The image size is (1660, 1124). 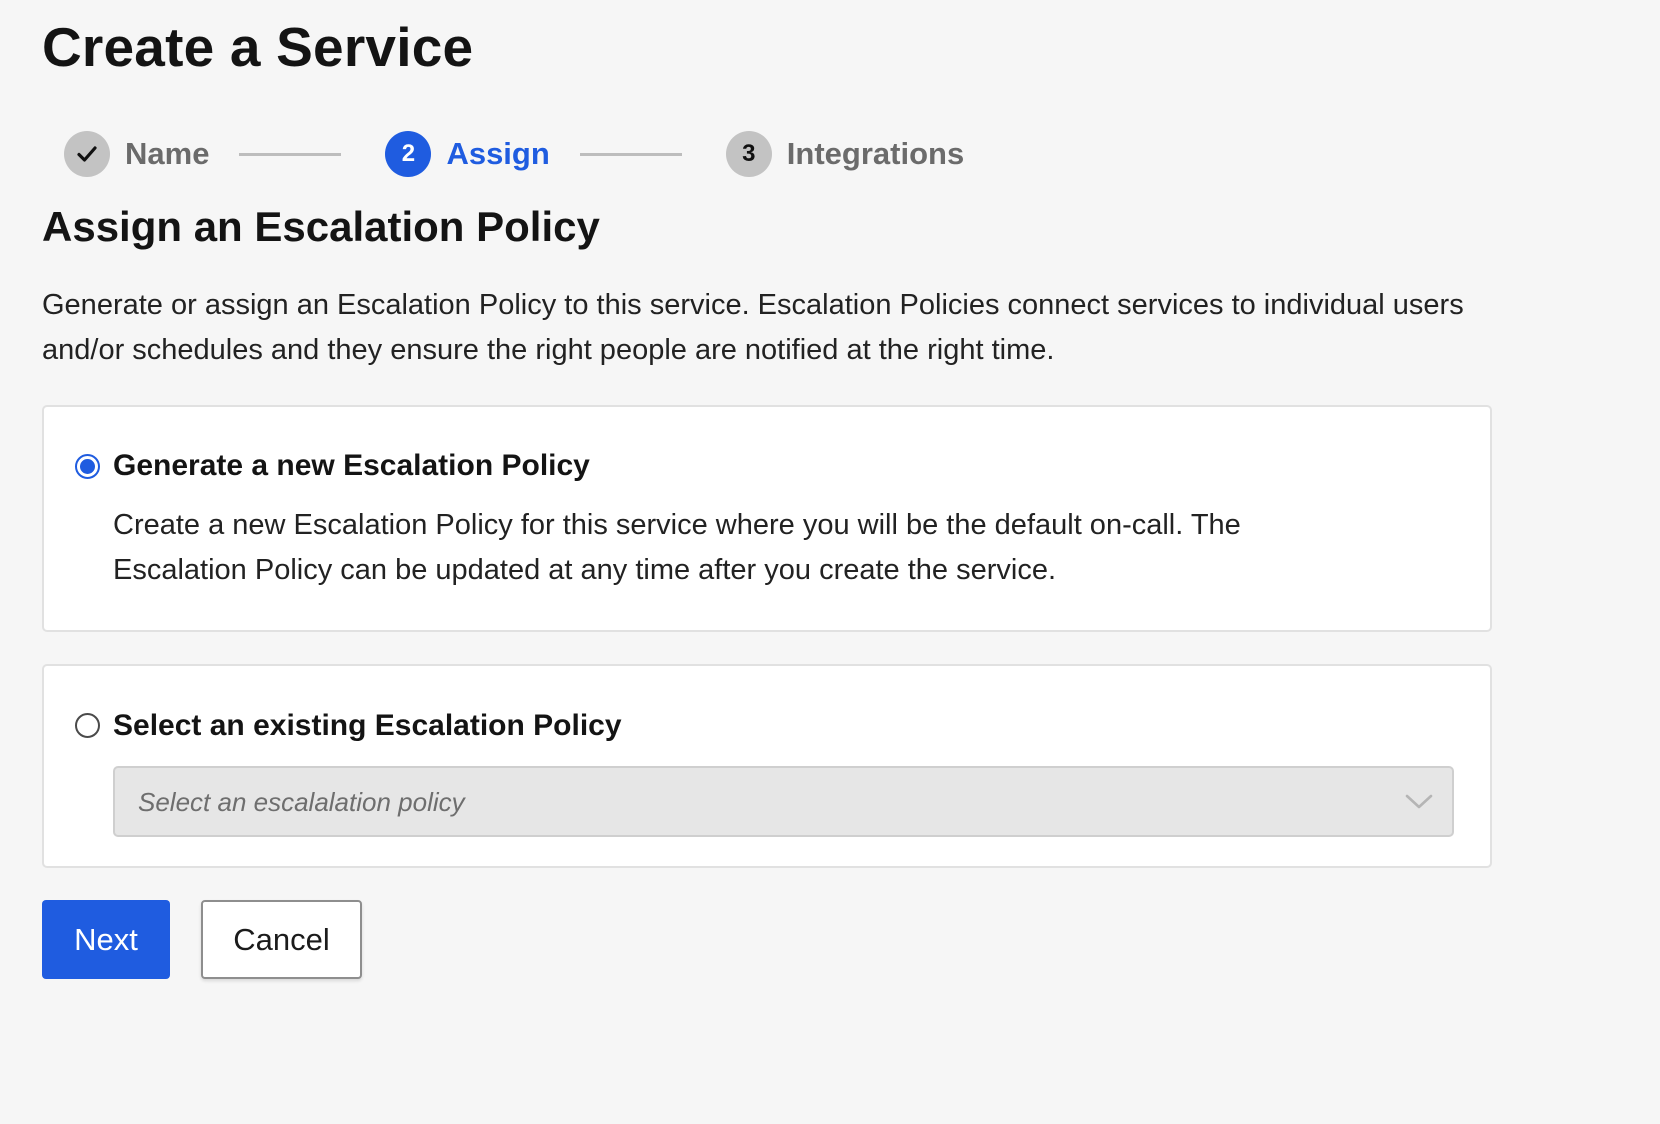 What do you see at coordinates (498, 153) in the screenshot?
I see `step-assign-label: Assign` at bounding box center [498, 153].